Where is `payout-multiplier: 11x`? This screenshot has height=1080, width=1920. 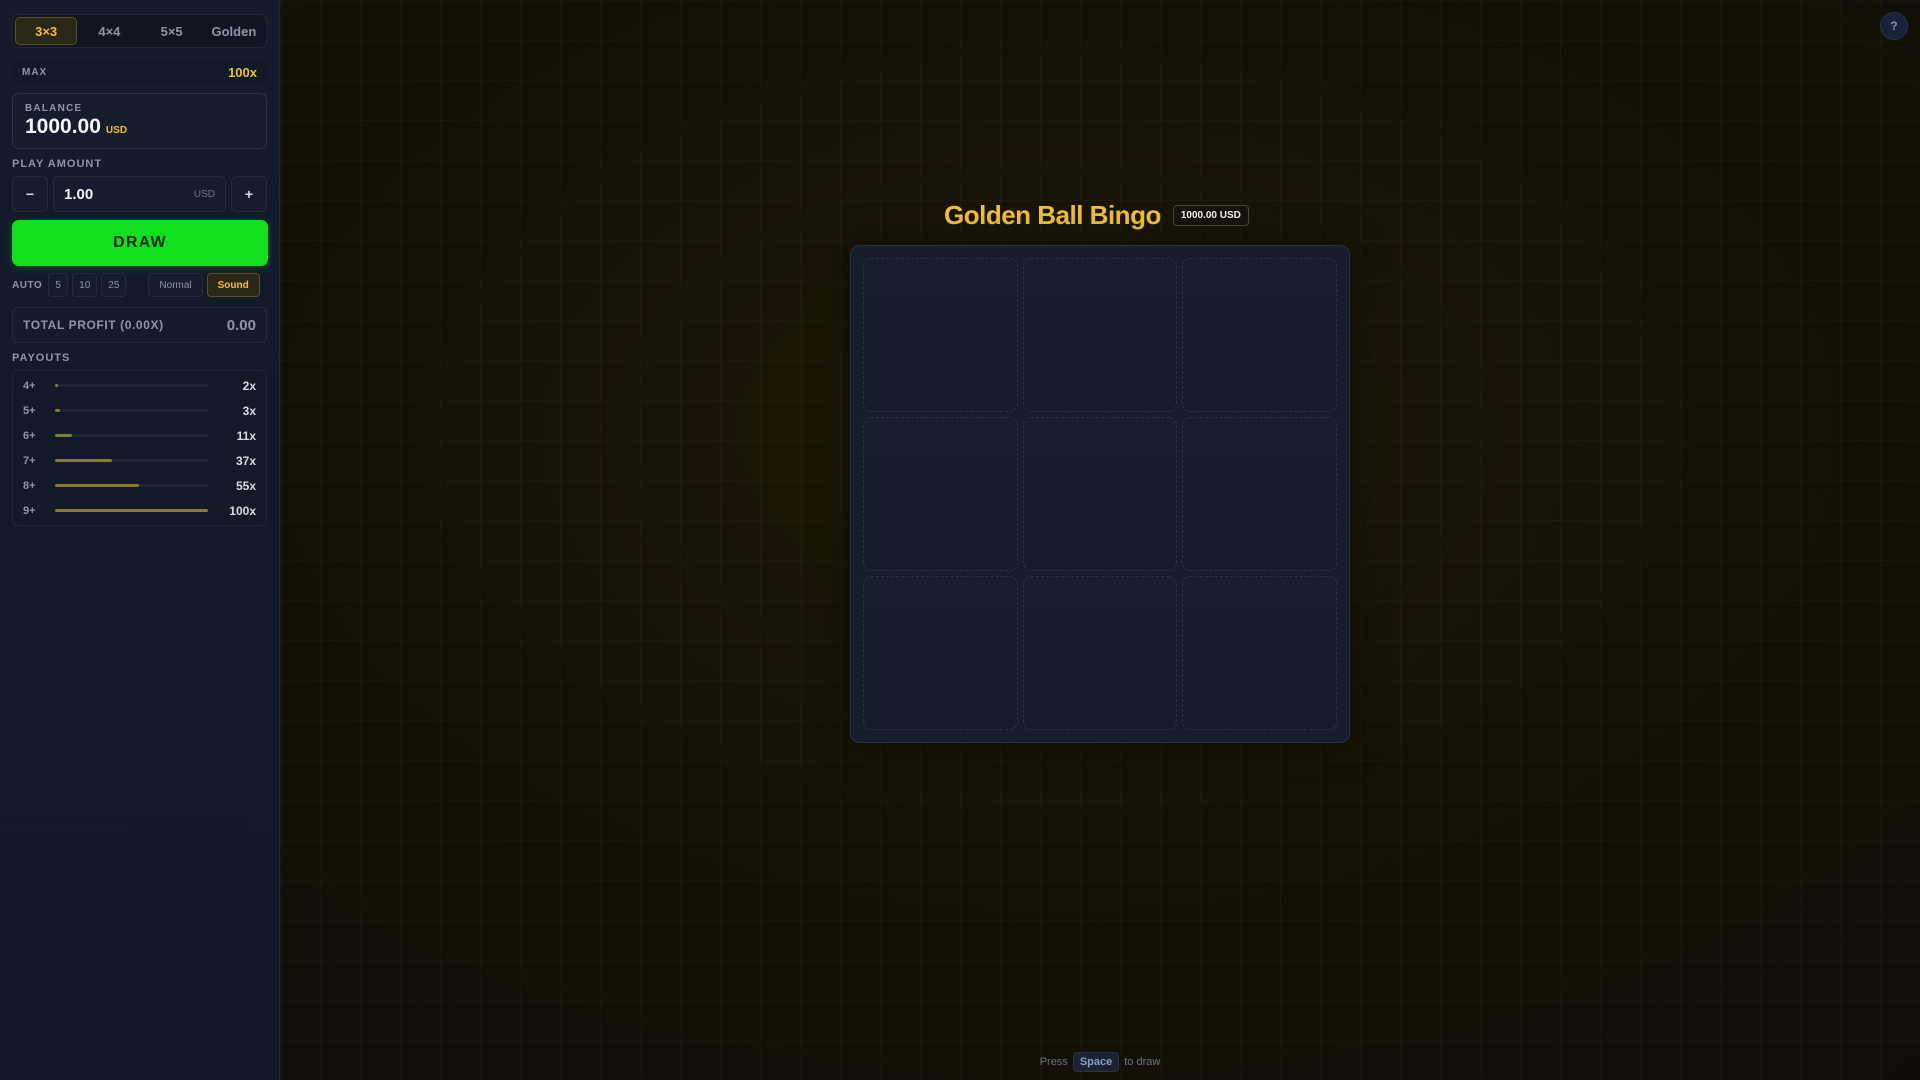
payout-multiplier: 11x is located at coordinates (246, 435).